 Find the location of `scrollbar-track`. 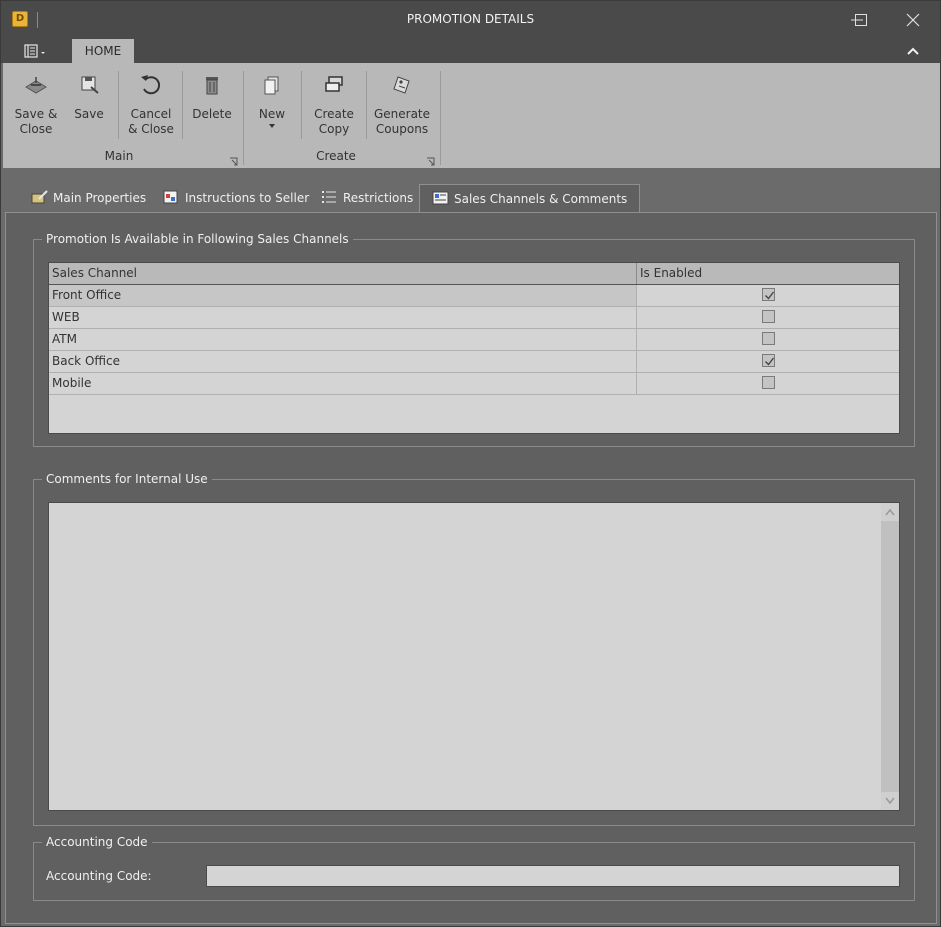

scrollbar-track is located at coordinates (890, 656).